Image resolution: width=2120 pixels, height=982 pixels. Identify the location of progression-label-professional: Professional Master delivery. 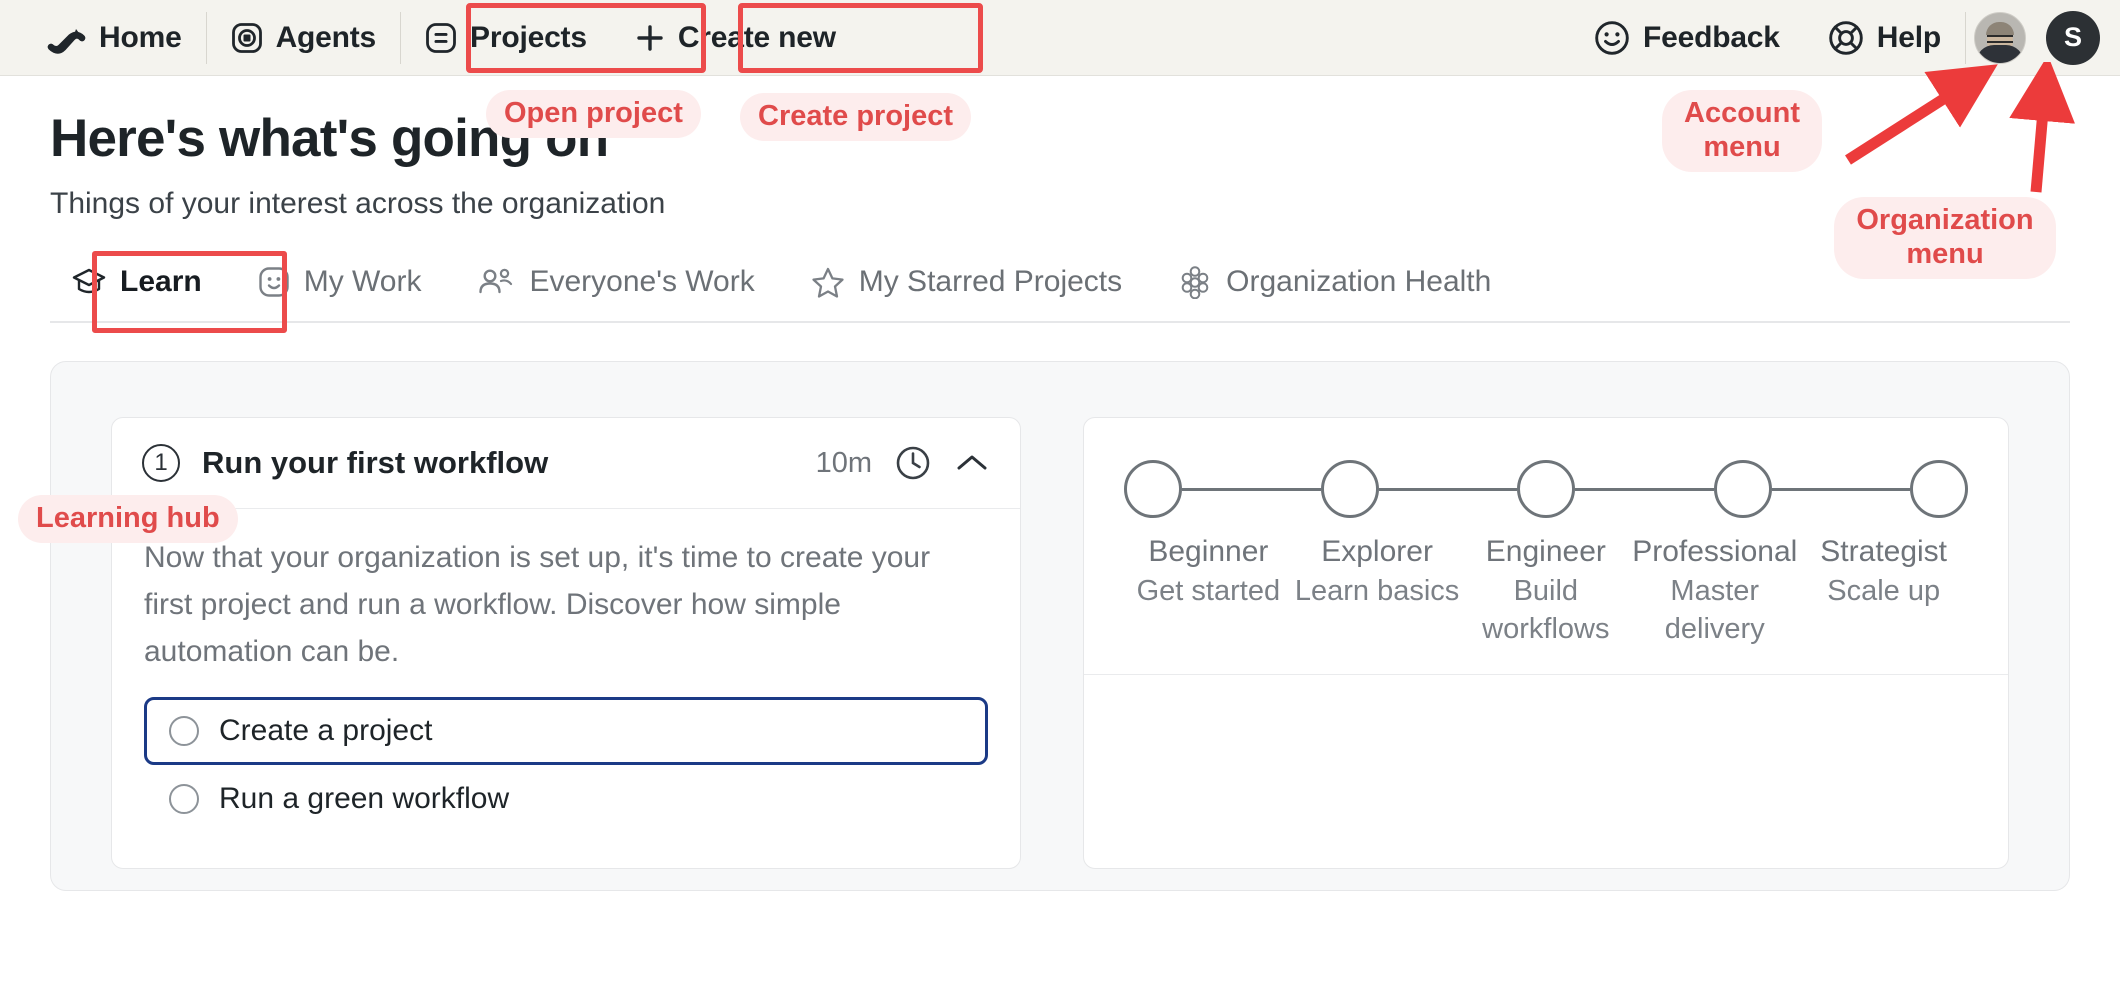
(1714, 590).